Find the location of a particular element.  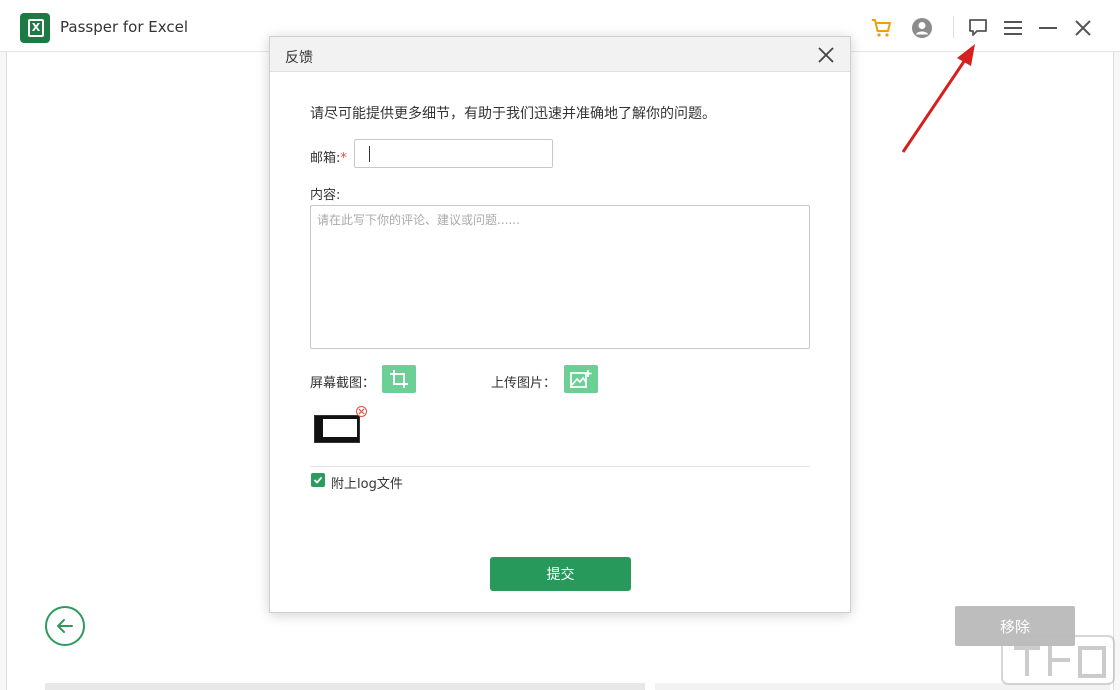

account-icon is located at coordinates (922, 28).